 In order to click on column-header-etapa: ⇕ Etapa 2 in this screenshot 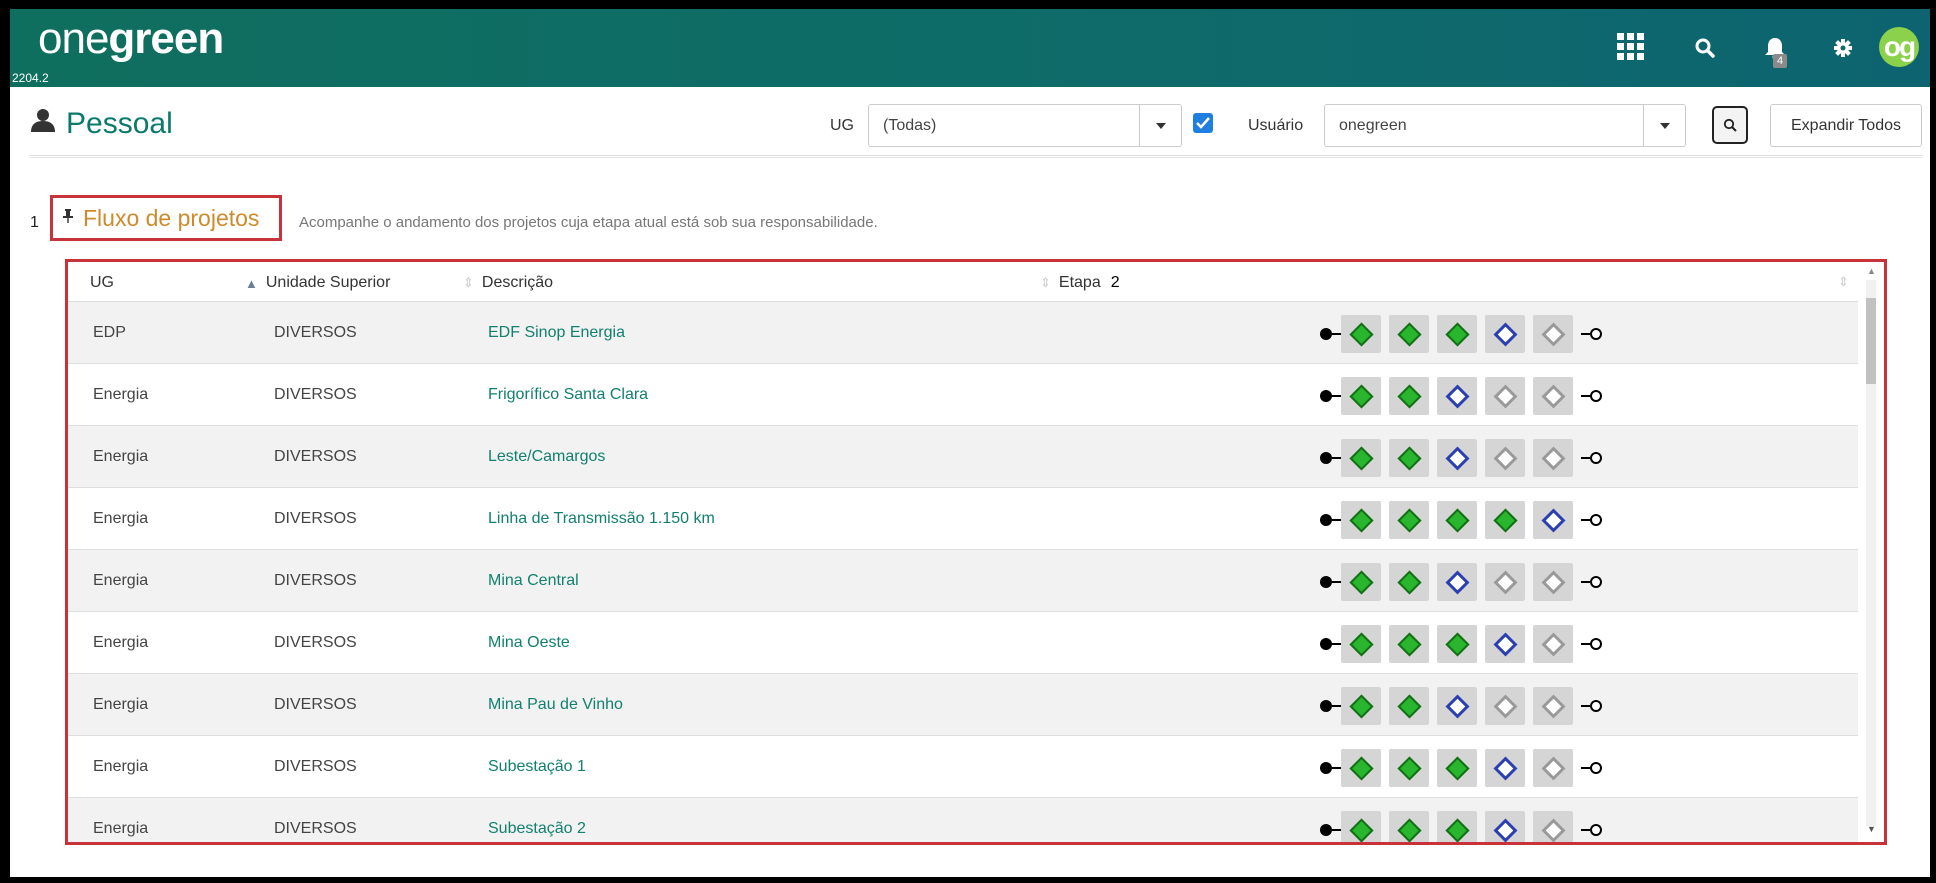, I will do `click(1080, 283)`.